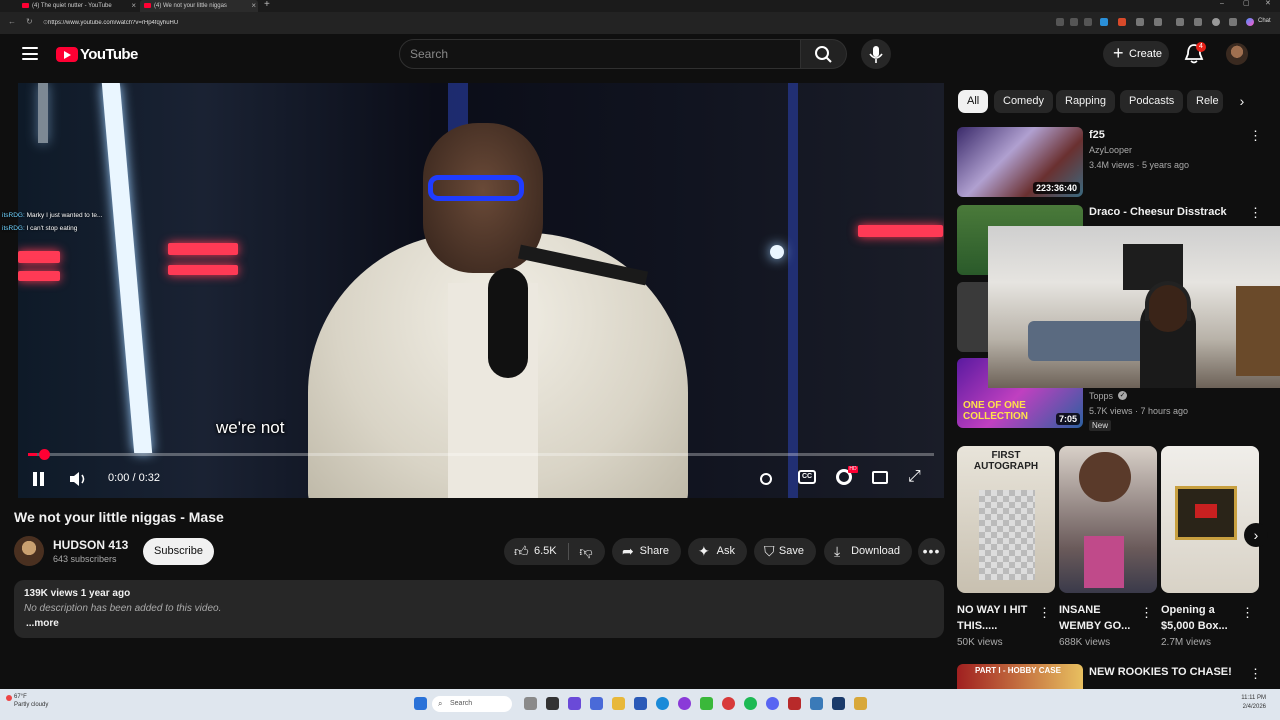 This screenshot has height=720, width=1280. Describe the element at coordinates (420, 703) in the screenshot. I see `start-icon` at that location.